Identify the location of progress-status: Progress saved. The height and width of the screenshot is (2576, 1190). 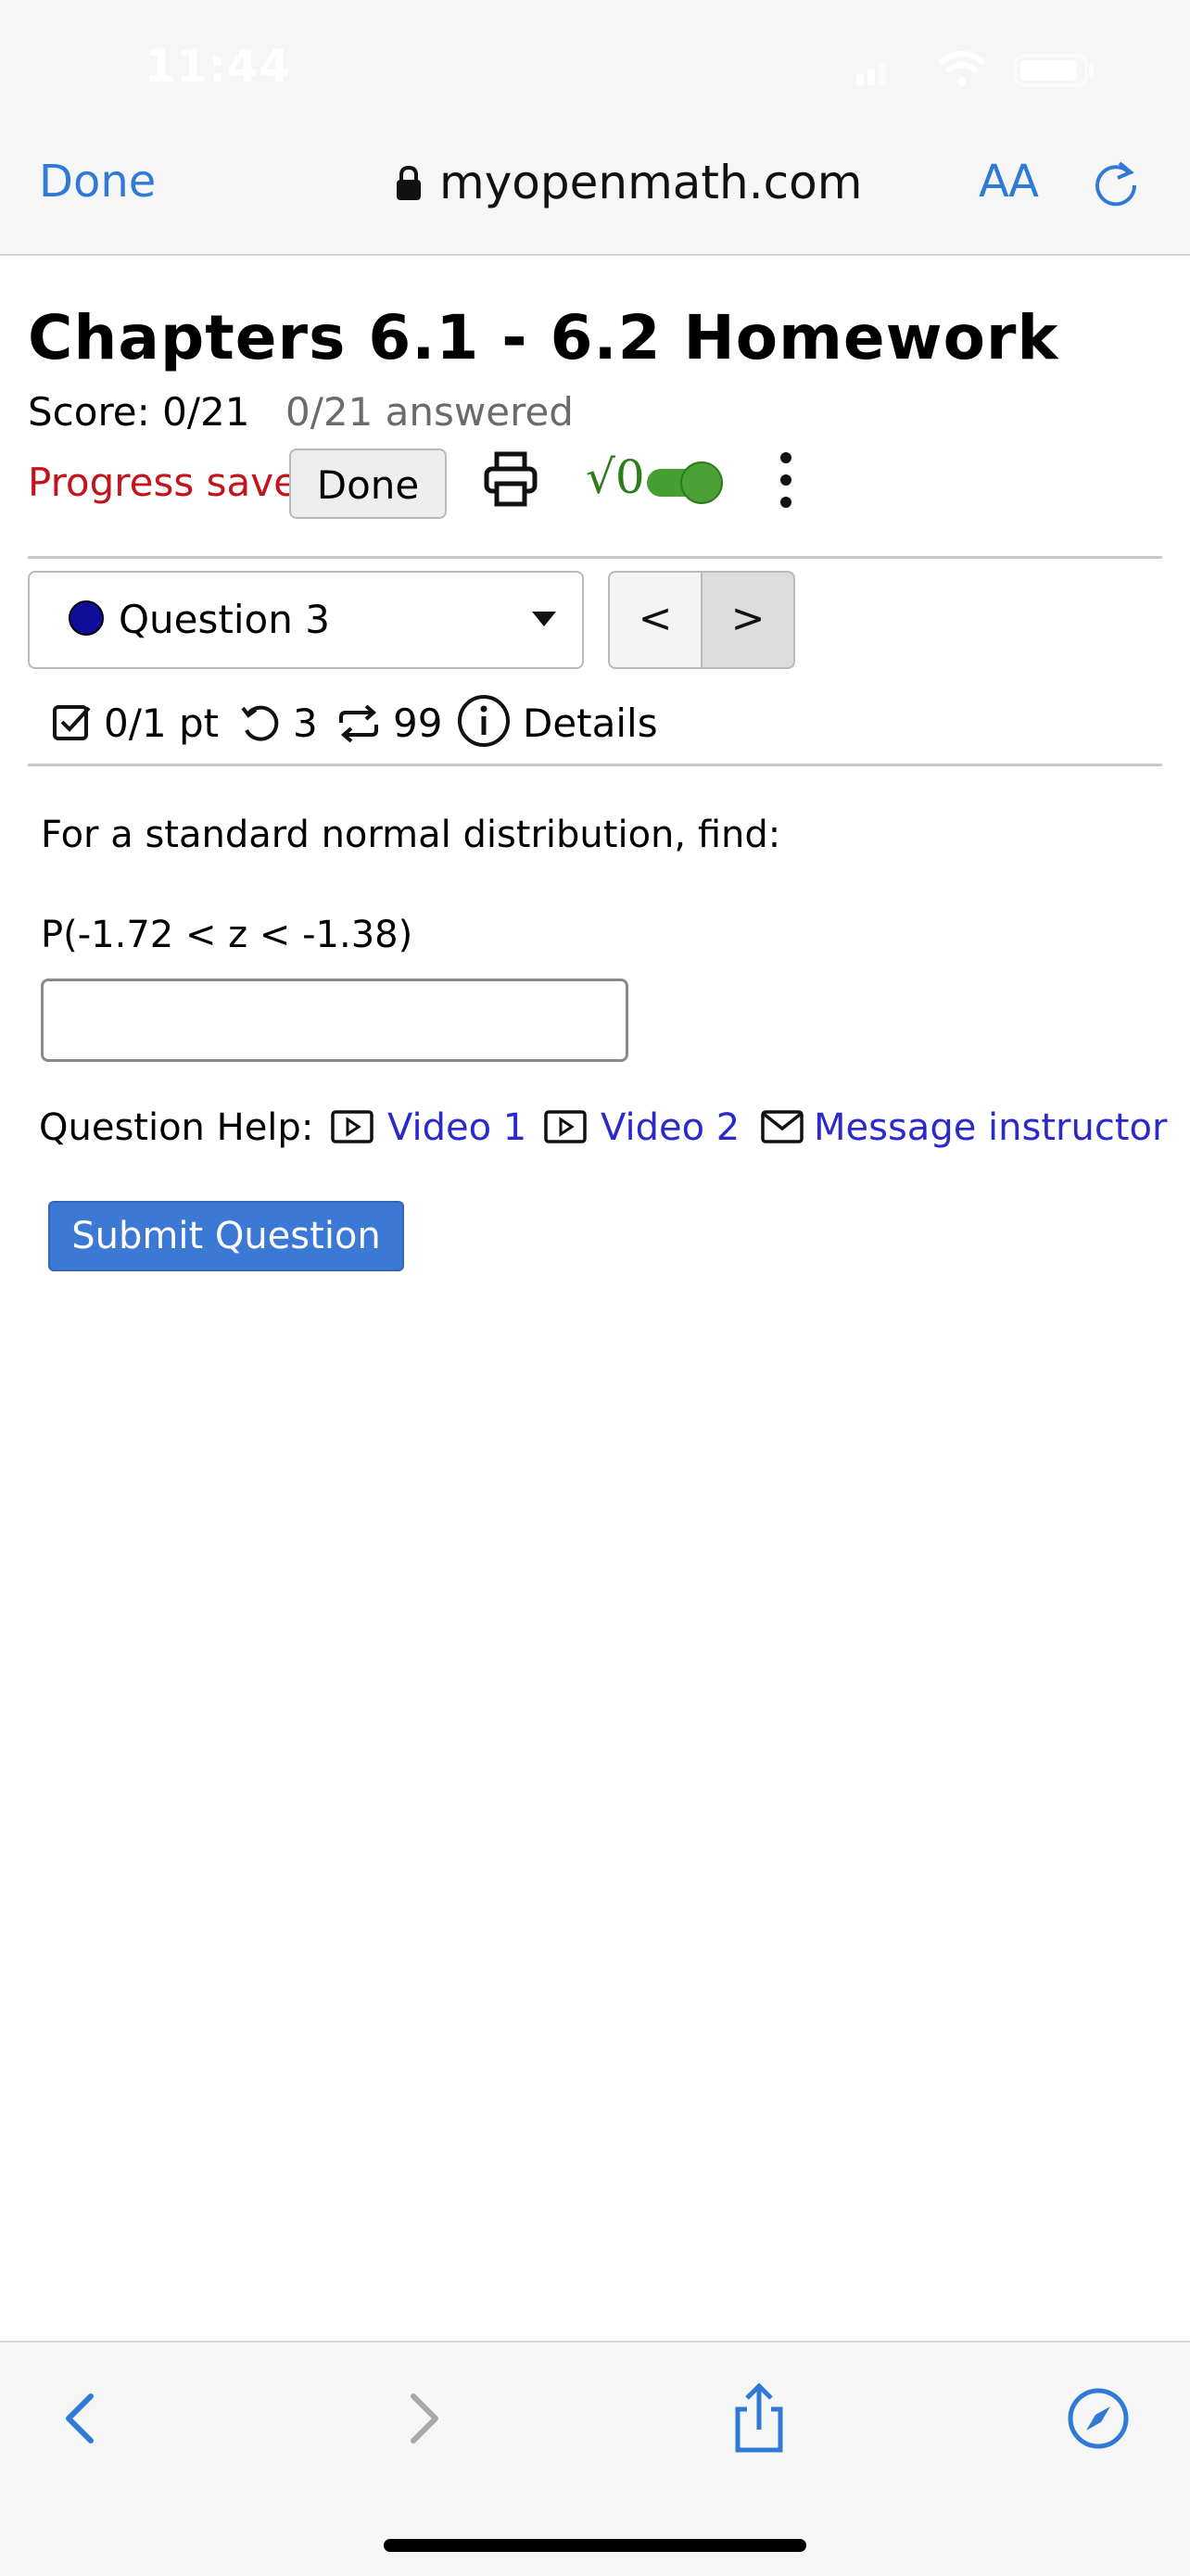
(175, 483).